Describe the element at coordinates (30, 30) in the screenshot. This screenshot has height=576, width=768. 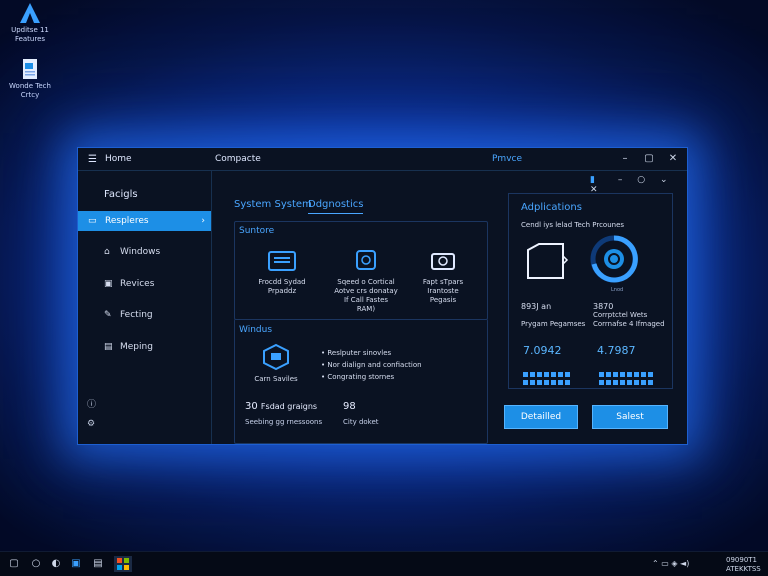
I see `desktop-icon-label: Upditse 11` at that location.